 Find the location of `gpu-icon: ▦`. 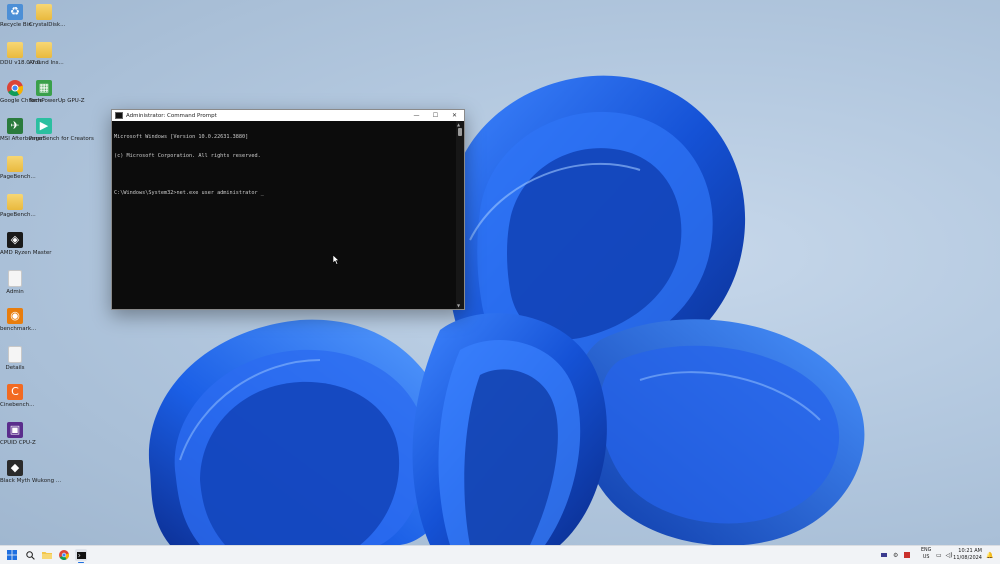

gpu-icon: ▦ is located at coordinates (44, 88).